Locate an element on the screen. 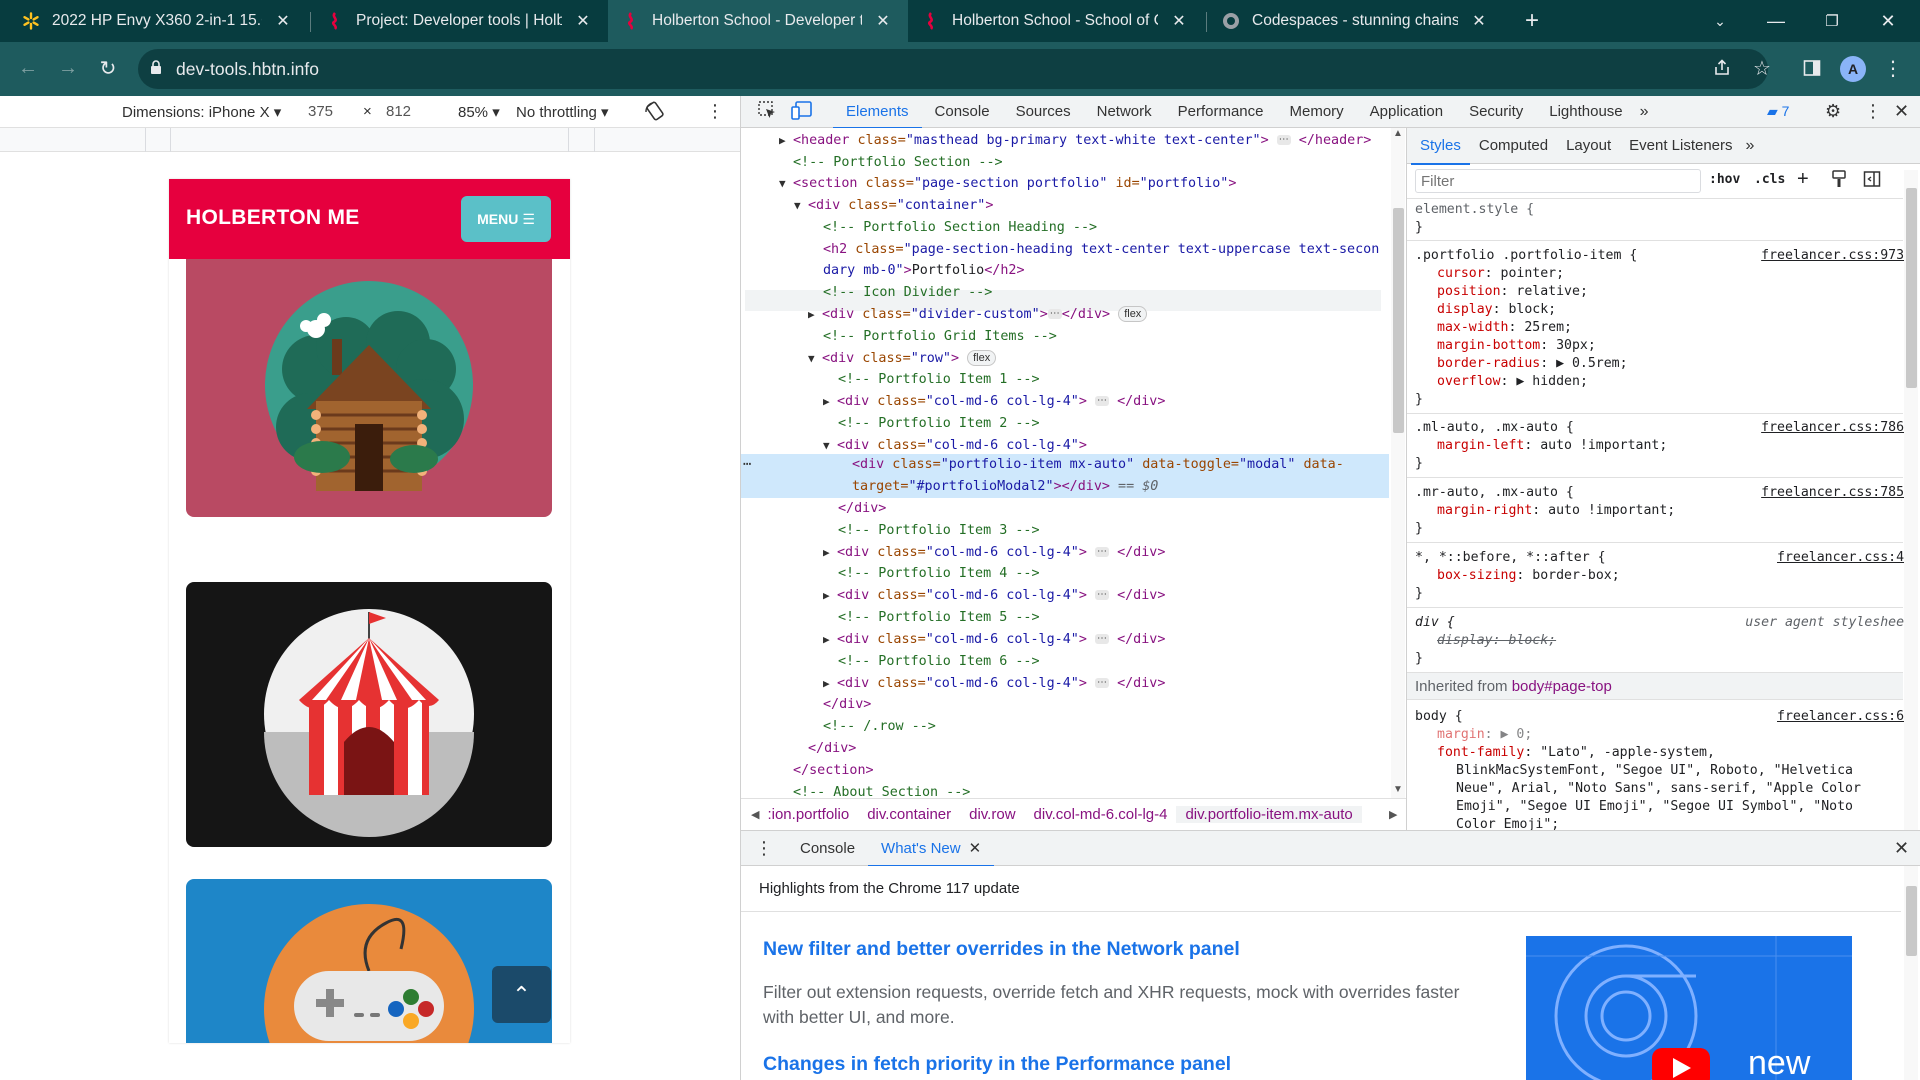 Image resolution: width=1920 pixels, height=1080 pixels. breadcrumb-item: div.col-md-6.col-lg-4 is located at coordinates (1101, 814).